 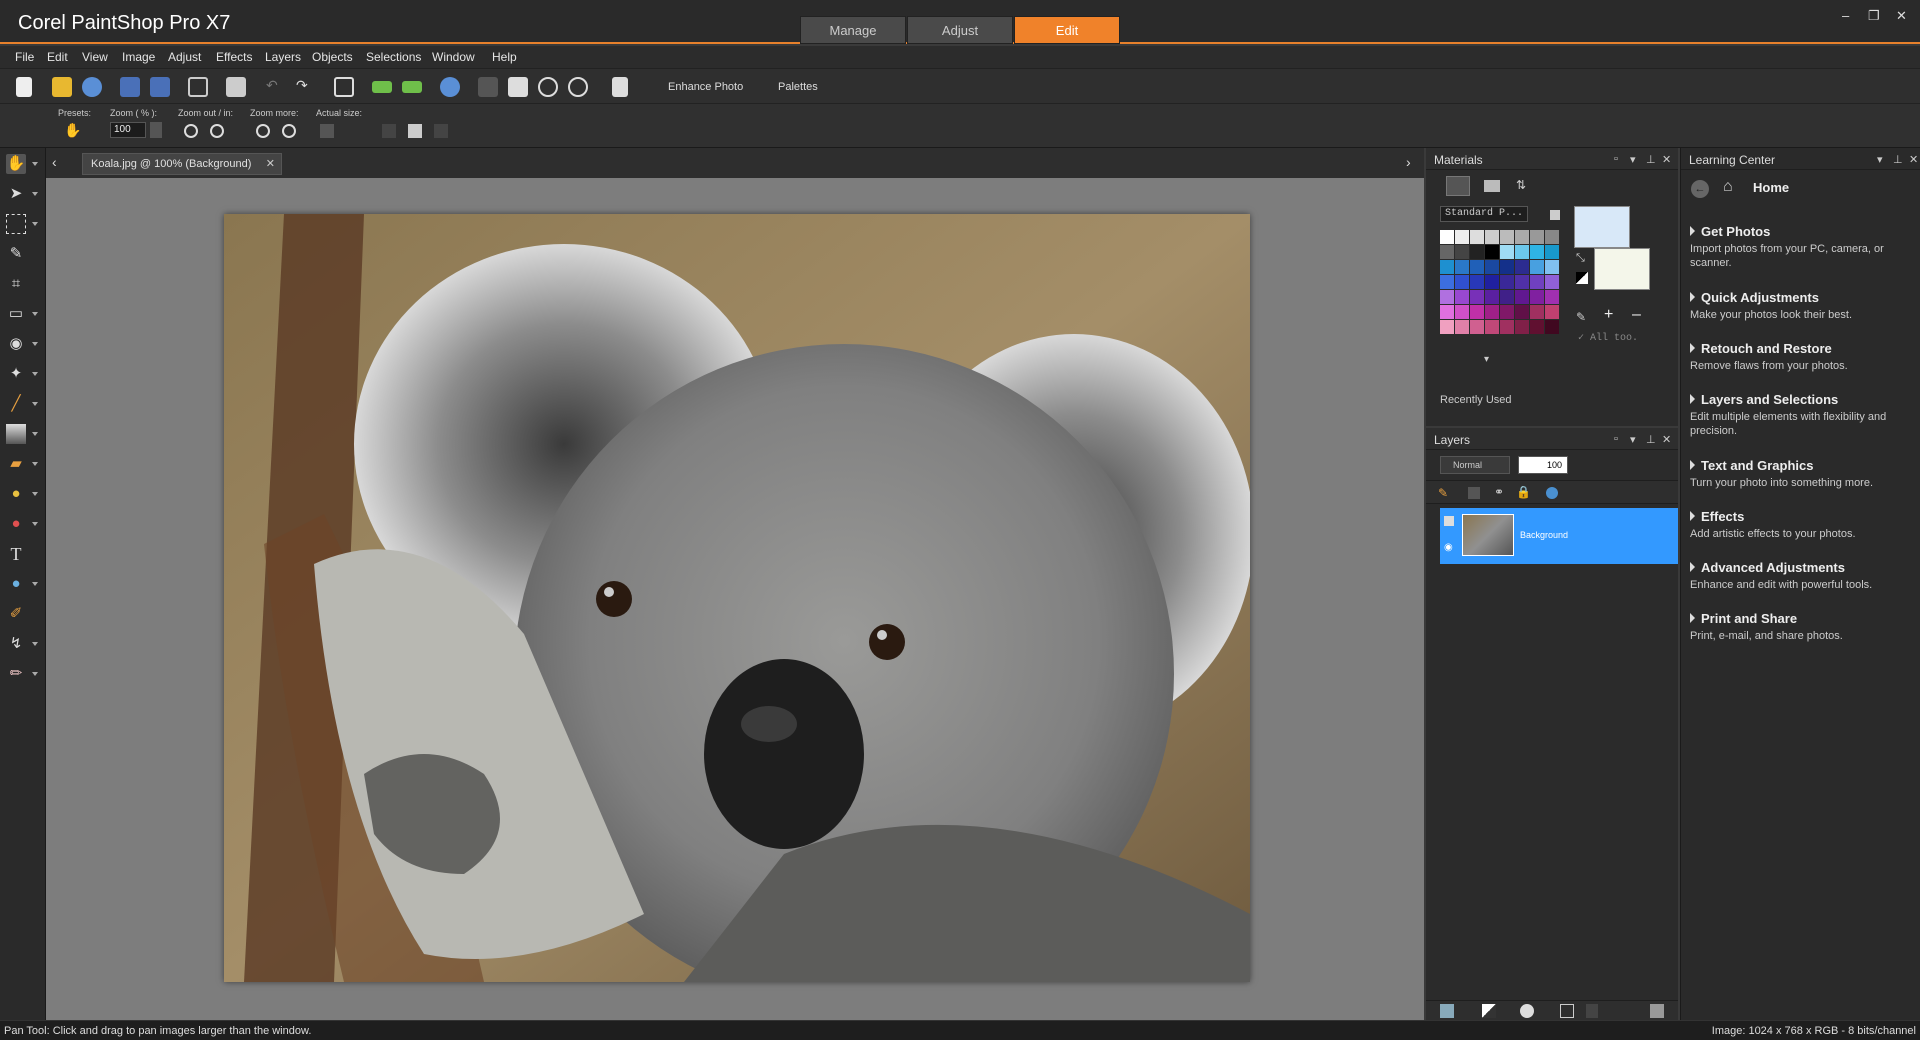 I want to click on color-changer-tool-icon: ●, so click(x=16, y=524).